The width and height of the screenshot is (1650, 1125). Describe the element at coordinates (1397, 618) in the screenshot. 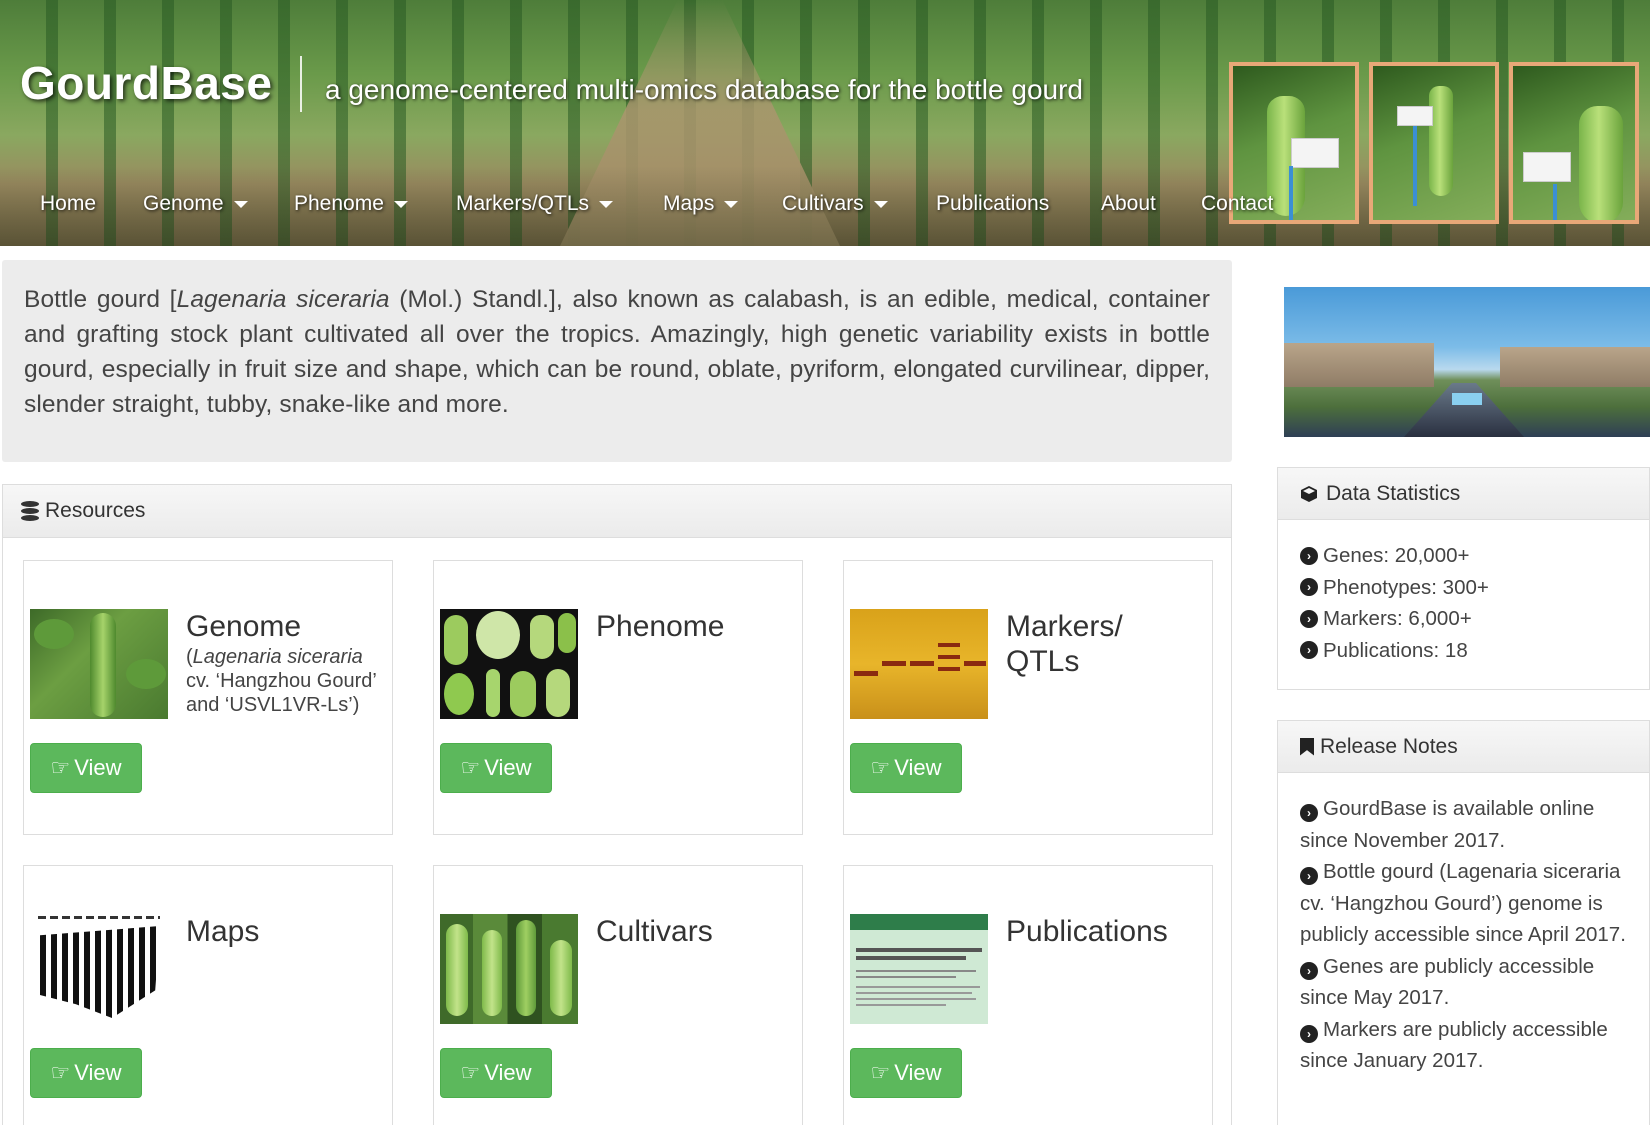

I see `stat-markers-text: Markers: 6,000+` at that location.